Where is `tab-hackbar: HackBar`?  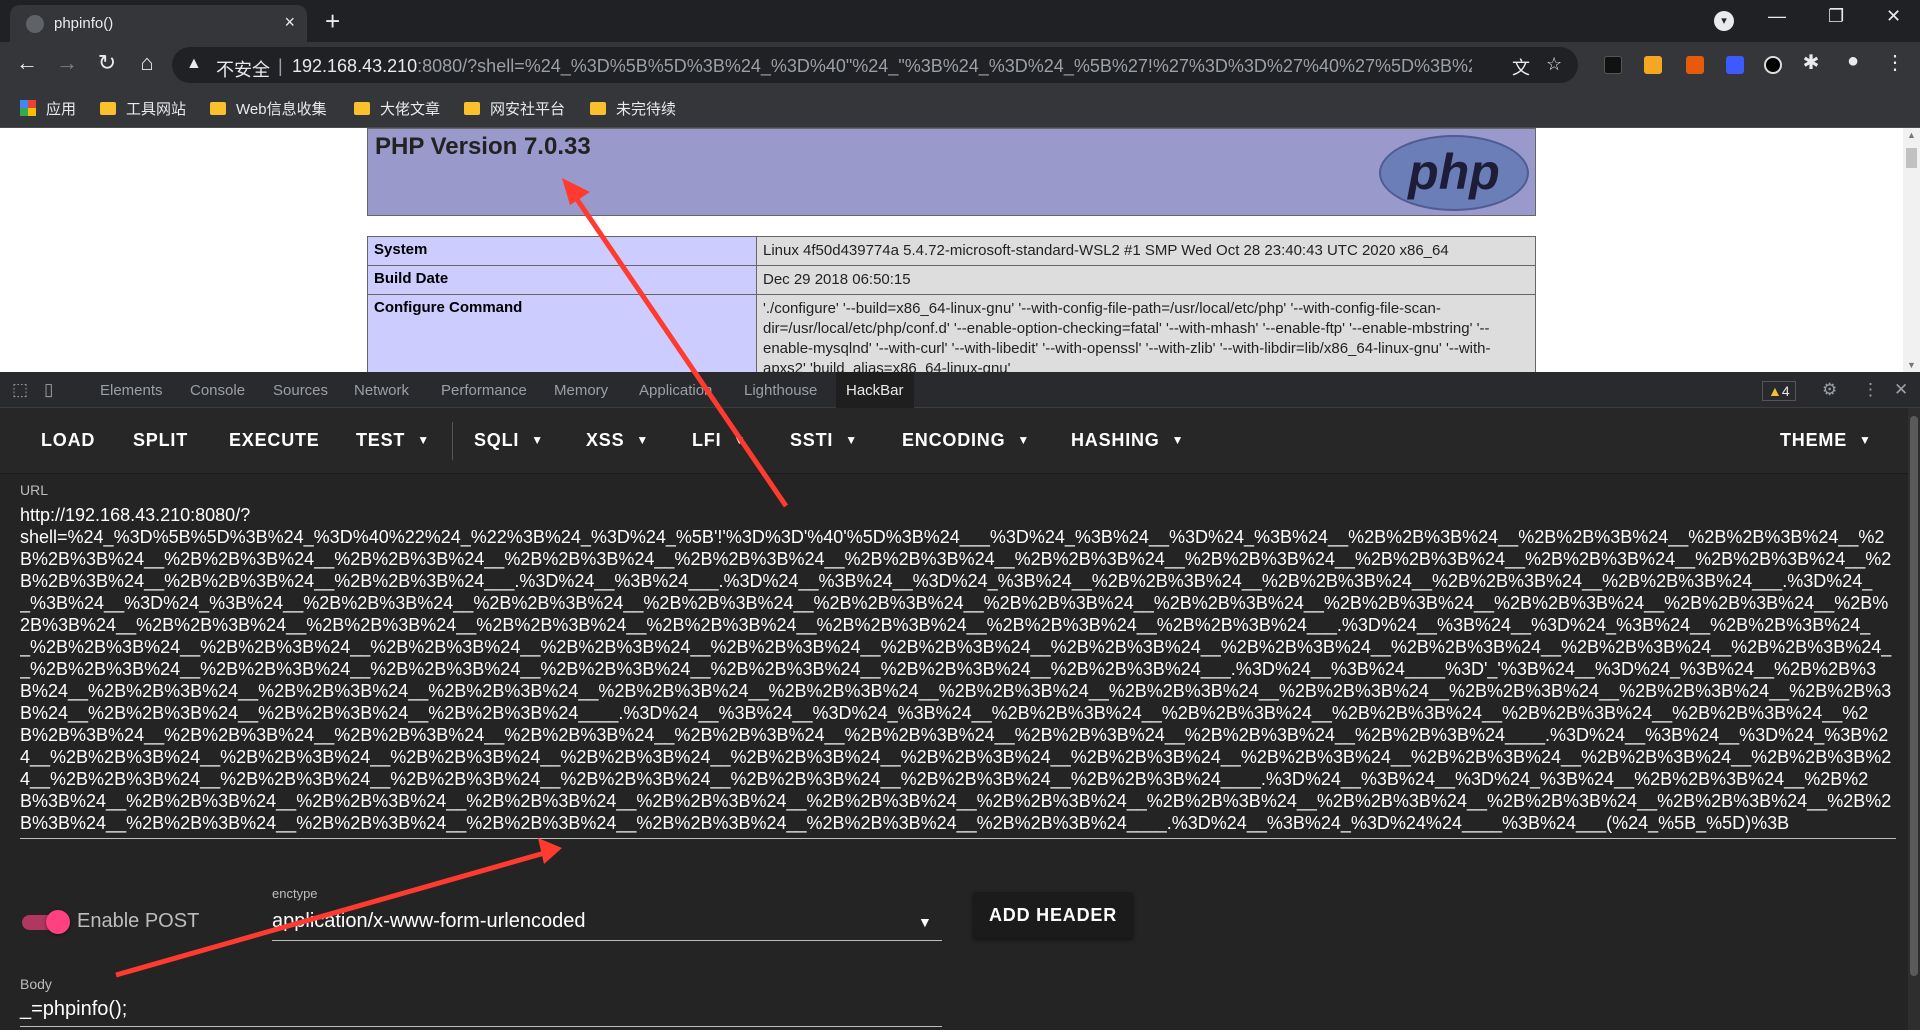
tab-hackbar: HackBar is located at coordinates (875, 390).